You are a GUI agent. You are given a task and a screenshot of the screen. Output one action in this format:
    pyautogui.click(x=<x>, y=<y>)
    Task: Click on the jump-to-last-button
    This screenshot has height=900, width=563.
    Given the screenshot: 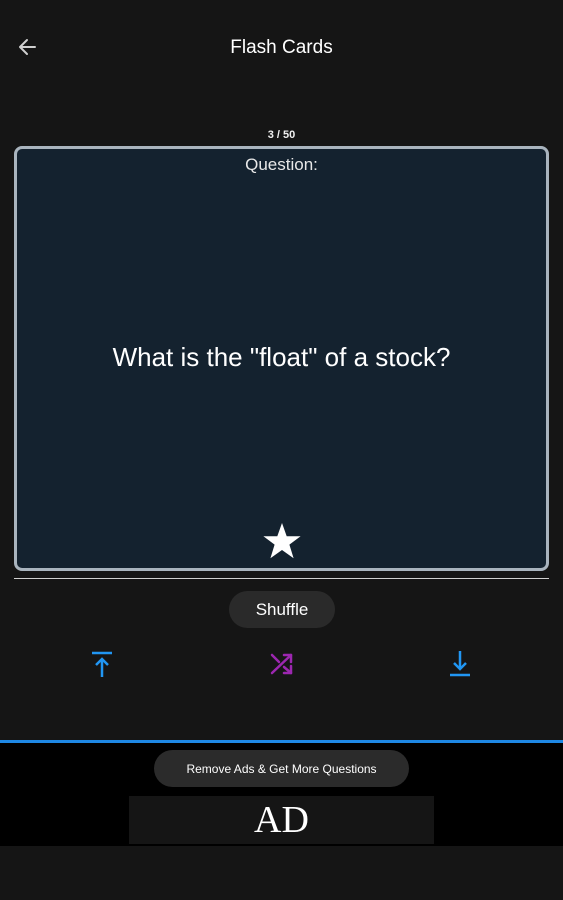 What is the action you would take?
    pyautogui.click(x=460, y=666)
    